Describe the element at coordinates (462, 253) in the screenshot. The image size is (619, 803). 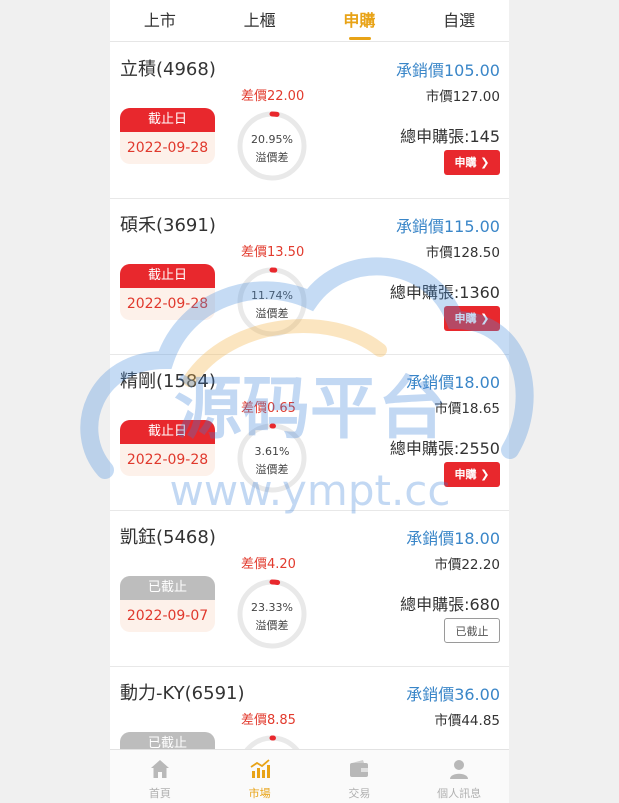
I see `market-price: 市價128.50` at that location.